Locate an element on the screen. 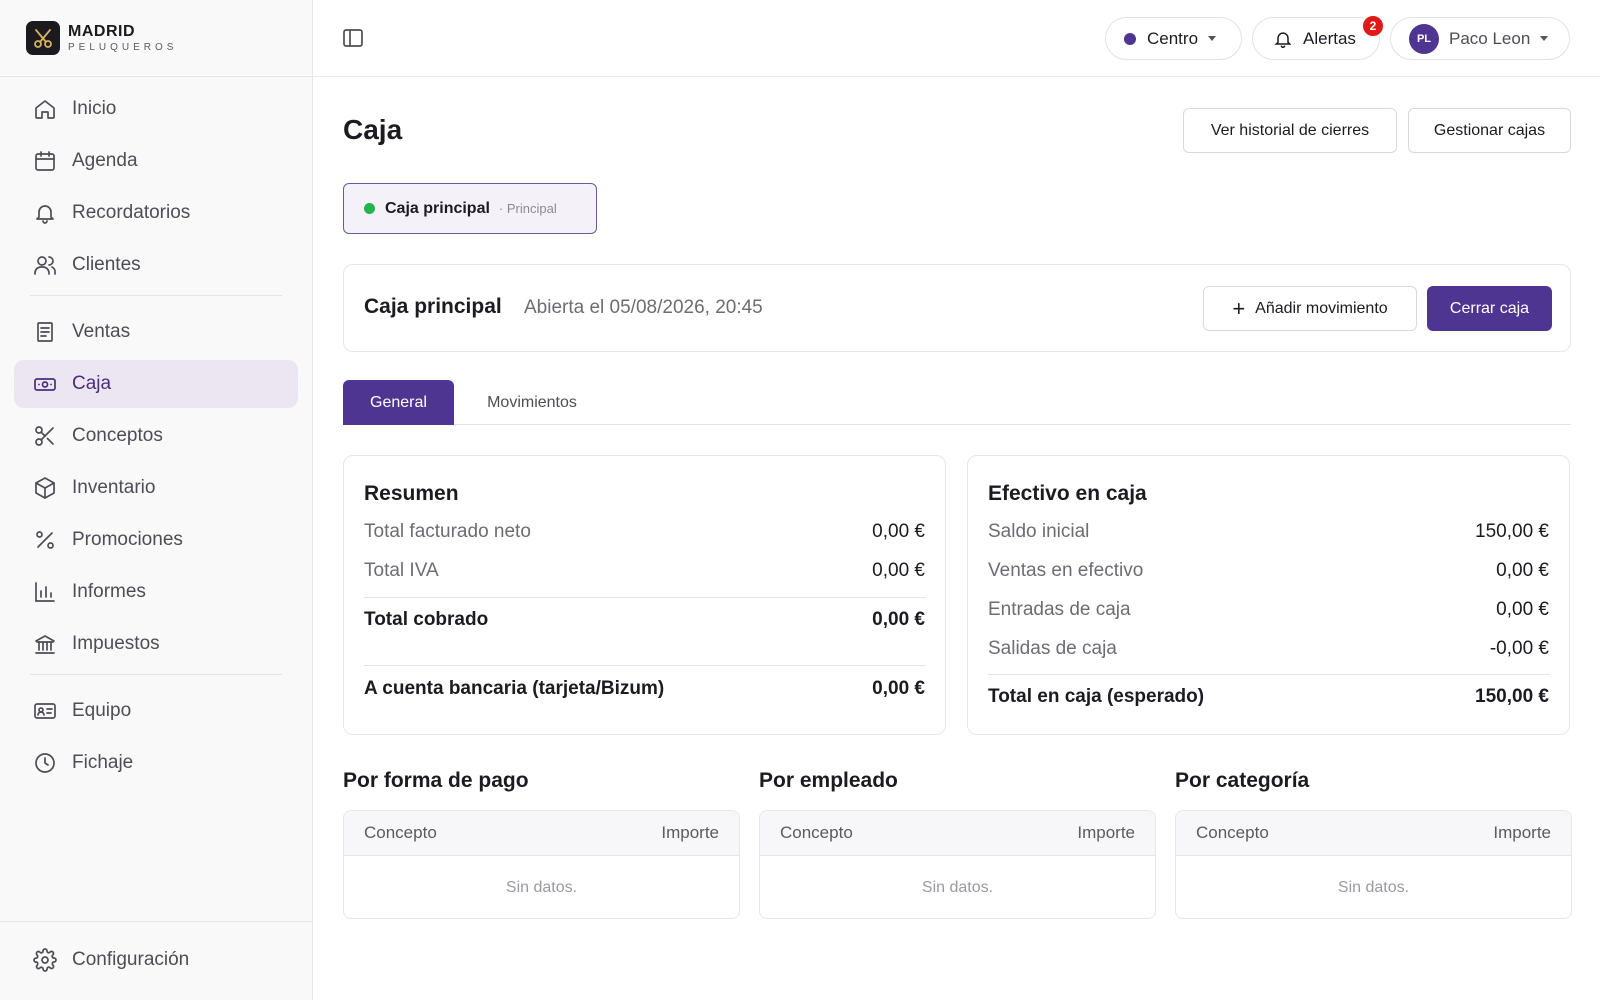  register-status: Abierta el 05/08/2026, 20:45 is located at coordinates (643, 307).